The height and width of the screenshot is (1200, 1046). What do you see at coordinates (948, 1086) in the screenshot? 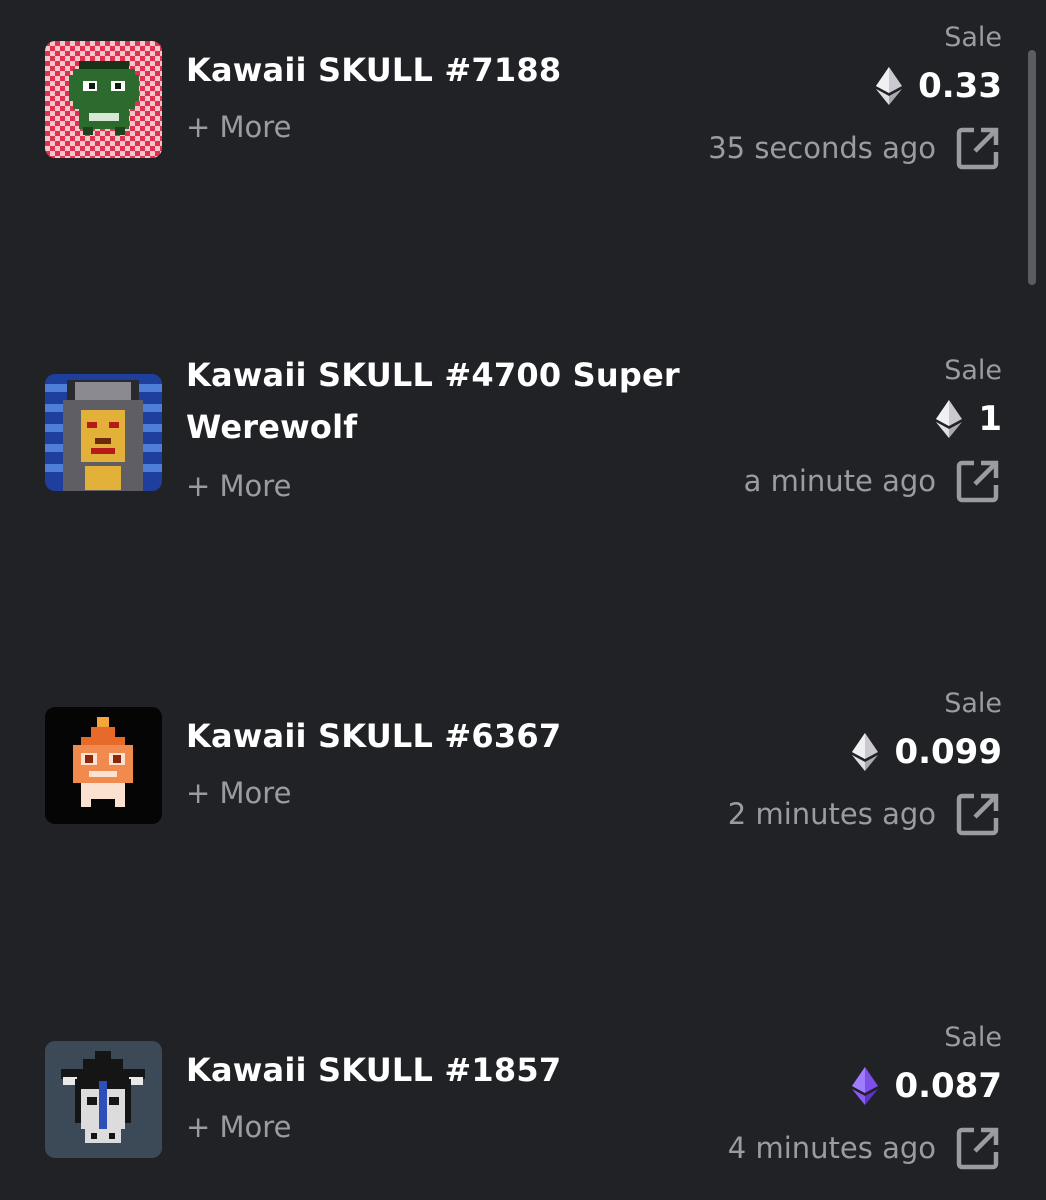
I see `price-value: 0.087` at bounding box center [948, 1086].